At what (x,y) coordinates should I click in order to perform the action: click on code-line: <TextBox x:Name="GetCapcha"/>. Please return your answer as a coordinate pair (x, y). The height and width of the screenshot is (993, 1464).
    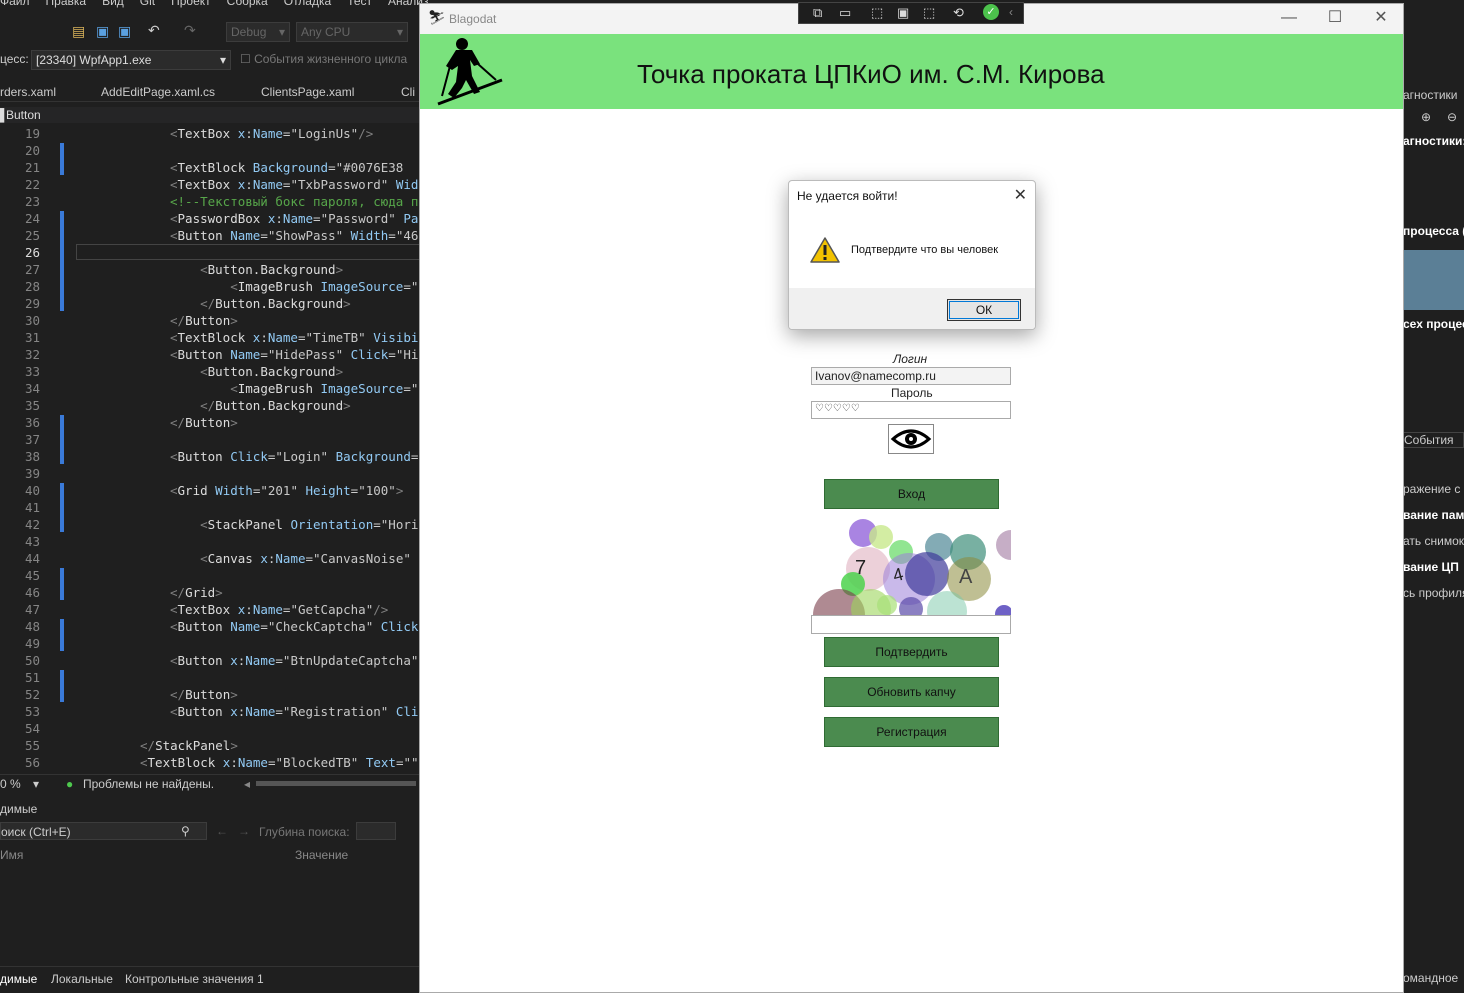
    Looking at the image, I should click on (279, 609).